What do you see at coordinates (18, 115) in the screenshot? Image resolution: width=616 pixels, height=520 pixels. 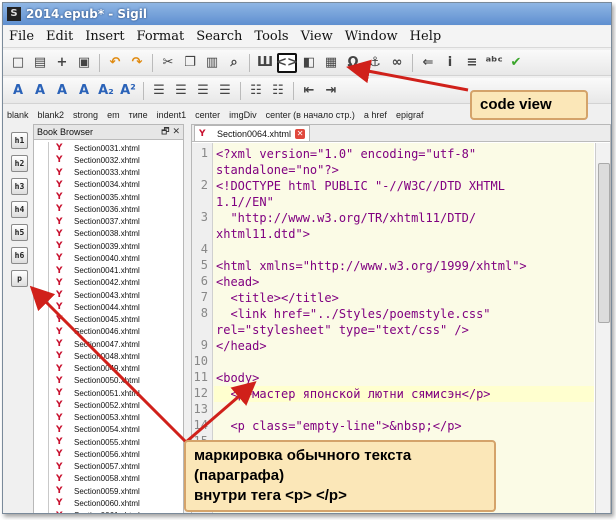 I see `clip-0: blank` at bounding box center [18, 115].